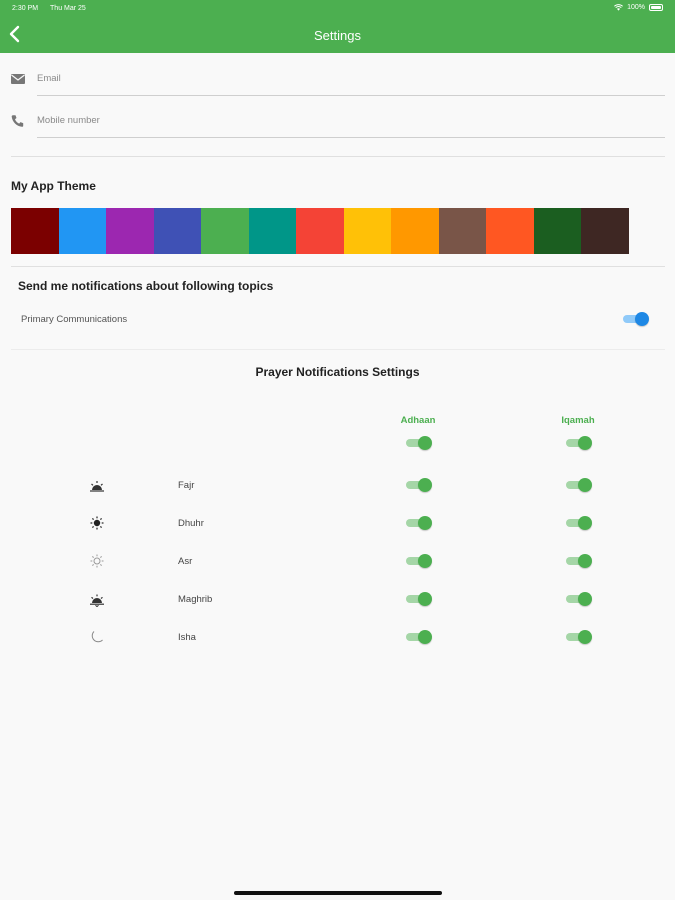  I want to click on dhuhr-iqamah-toggle, so click(579, 523).